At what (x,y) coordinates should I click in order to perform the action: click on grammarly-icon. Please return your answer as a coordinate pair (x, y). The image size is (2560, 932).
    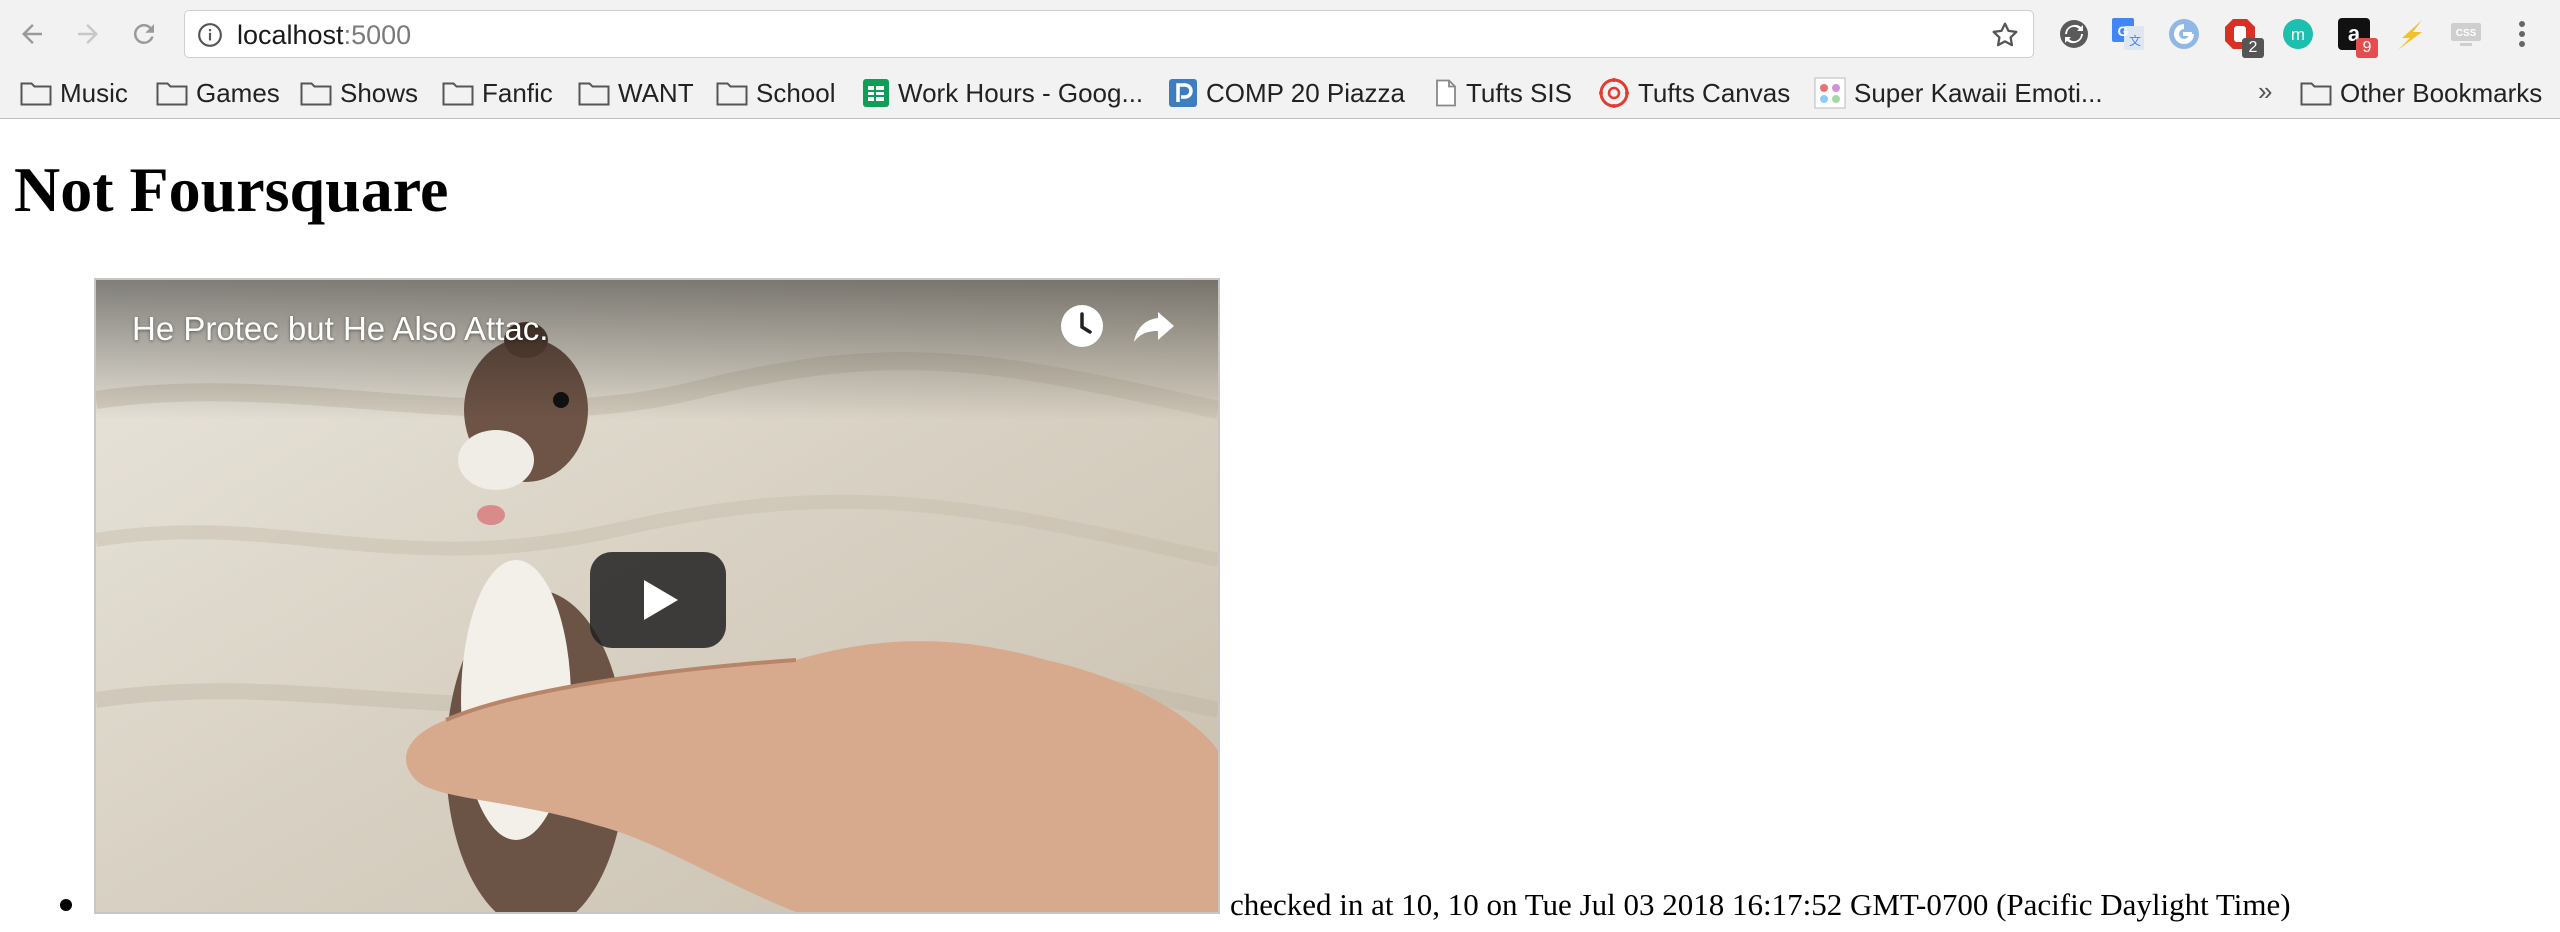
    Looking at the image, I should click on (2184, 34).